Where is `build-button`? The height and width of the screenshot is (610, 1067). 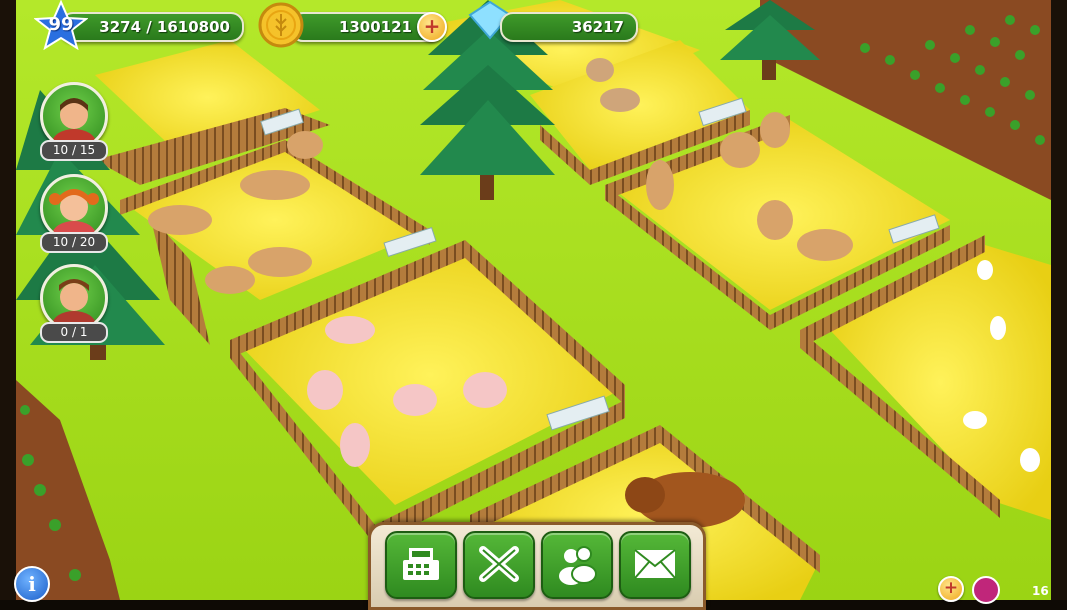 build-button is located at coordinates (499, 565).